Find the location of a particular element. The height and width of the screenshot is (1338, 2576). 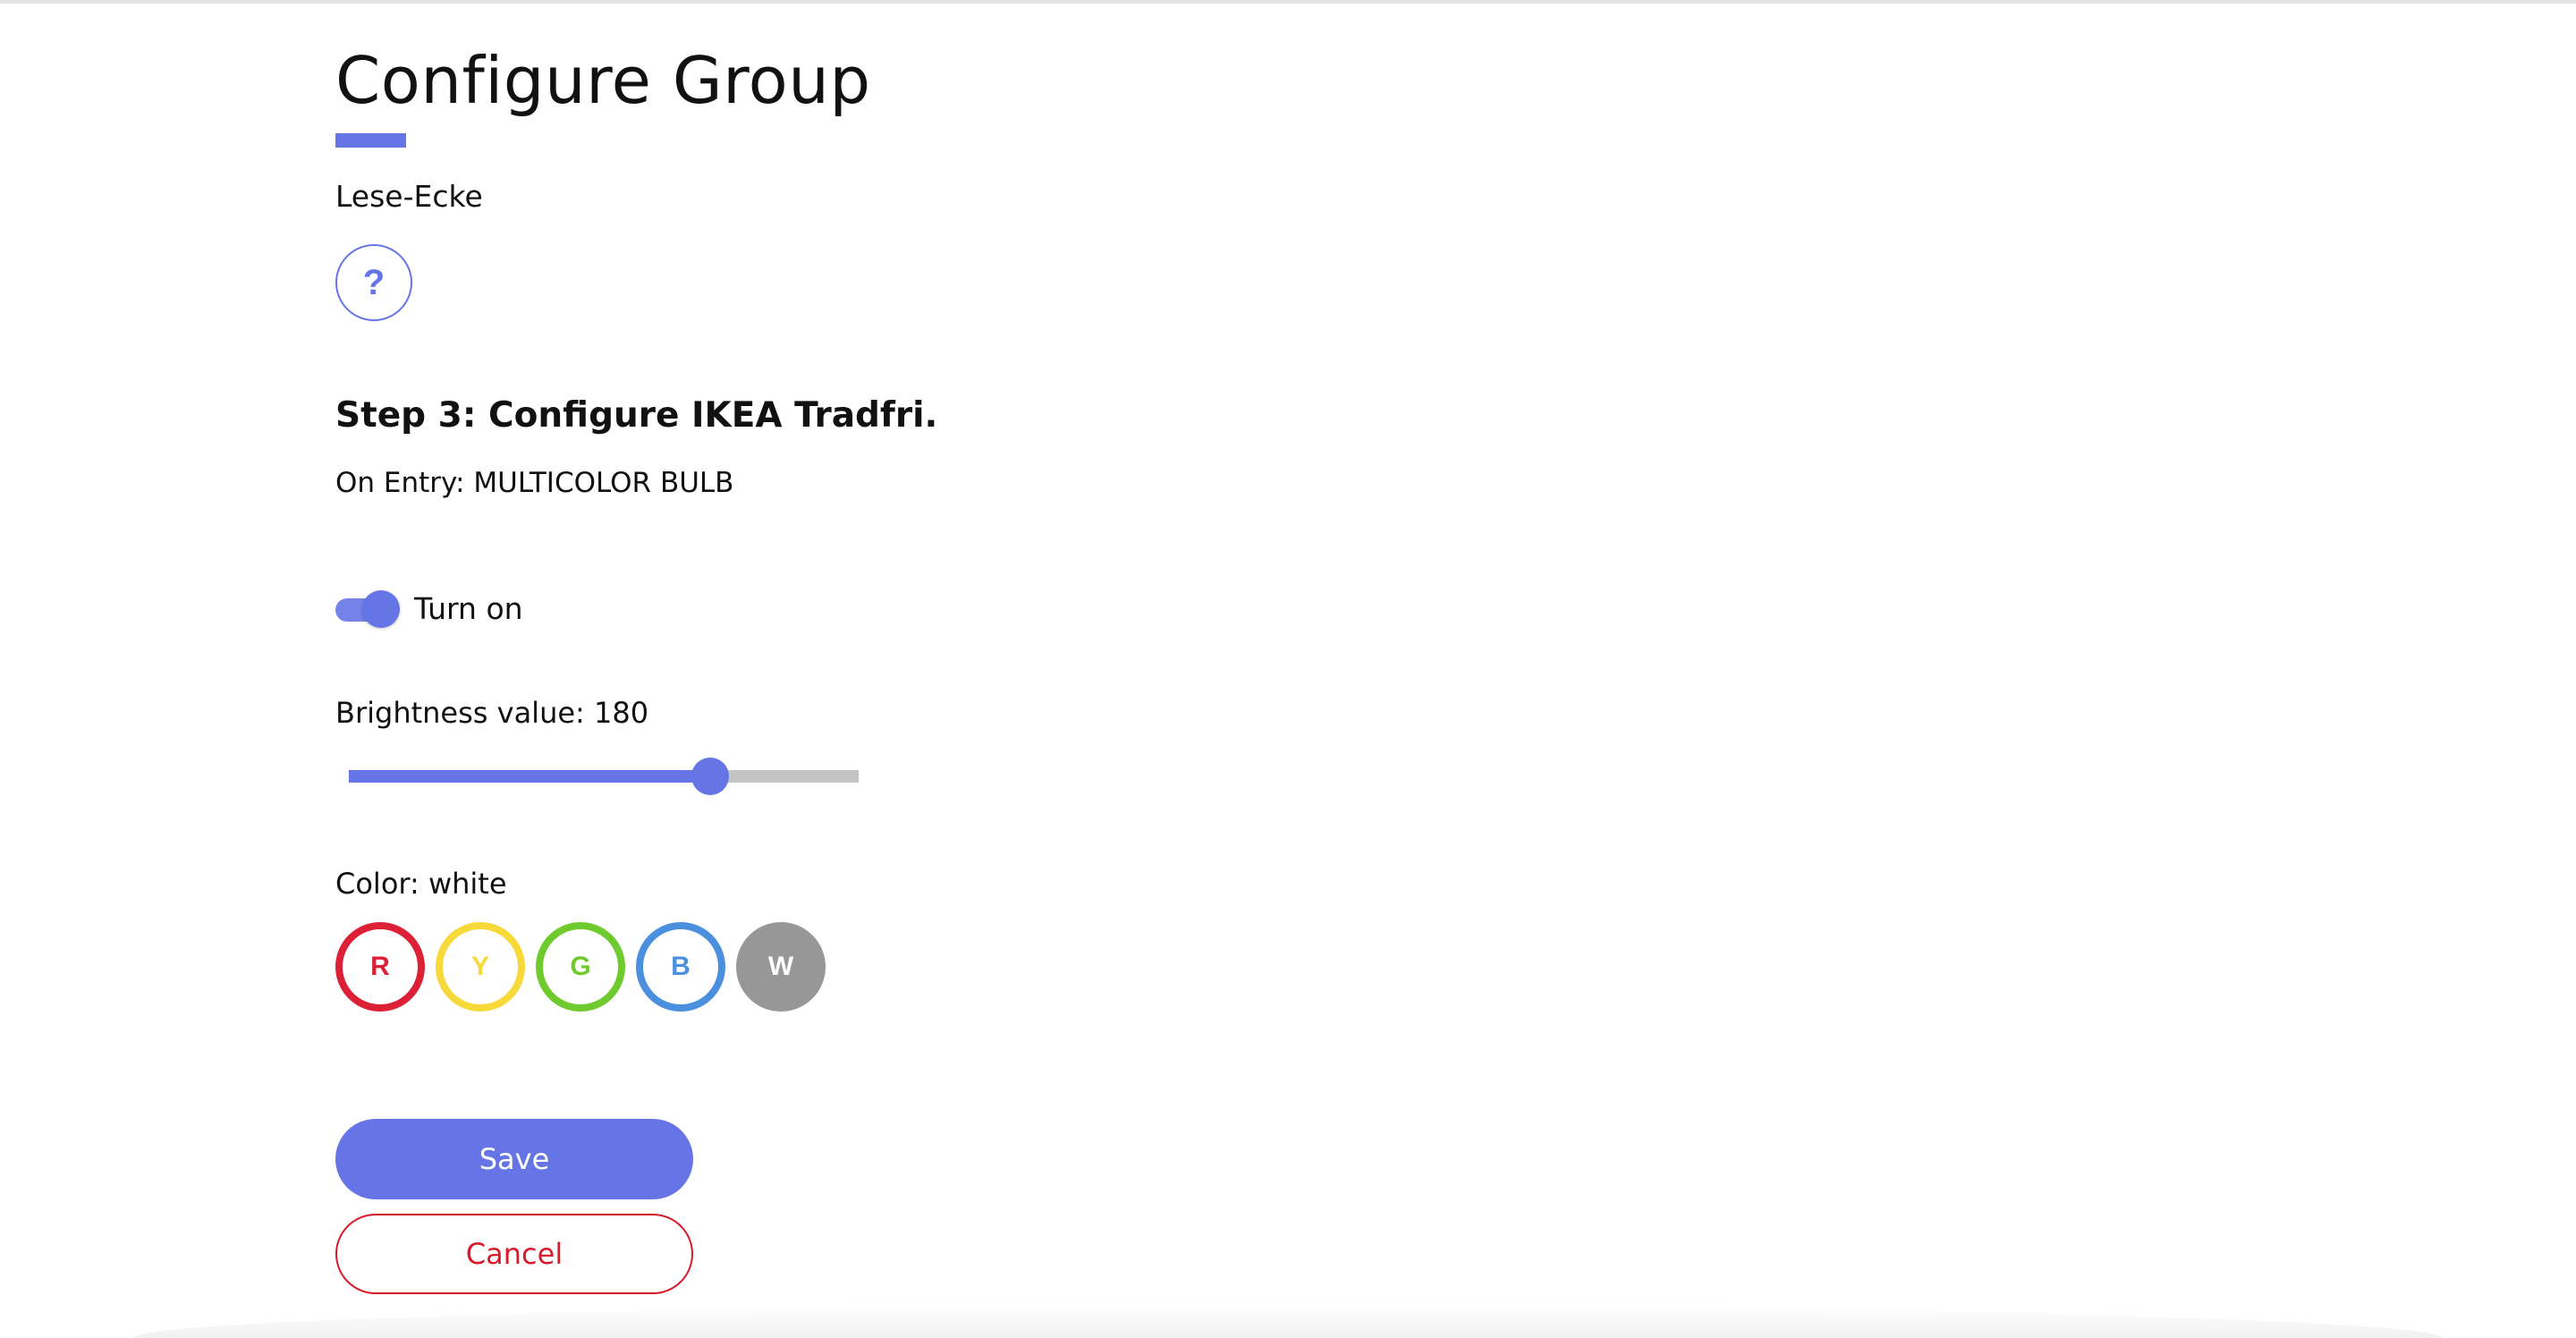

help-button: ? is located at coordinates (373, 282).